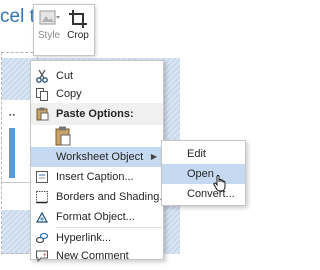 The height and width of the screenshot is (270, 320). What do you see at coordinates (42, 217) in the screenshot?
I see `format-object-icon` at bounding box center [42, 217].